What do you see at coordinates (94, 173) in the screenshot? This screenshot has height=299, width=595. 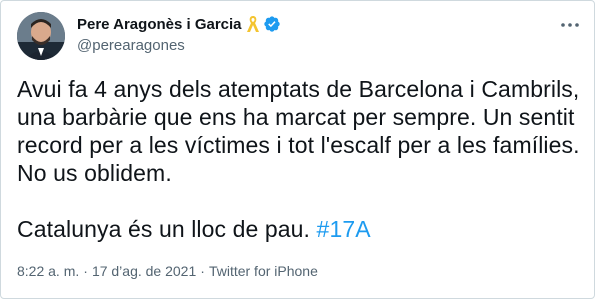 I see `tweet-line: No us oblidem.` at bounding box center [94, 173].